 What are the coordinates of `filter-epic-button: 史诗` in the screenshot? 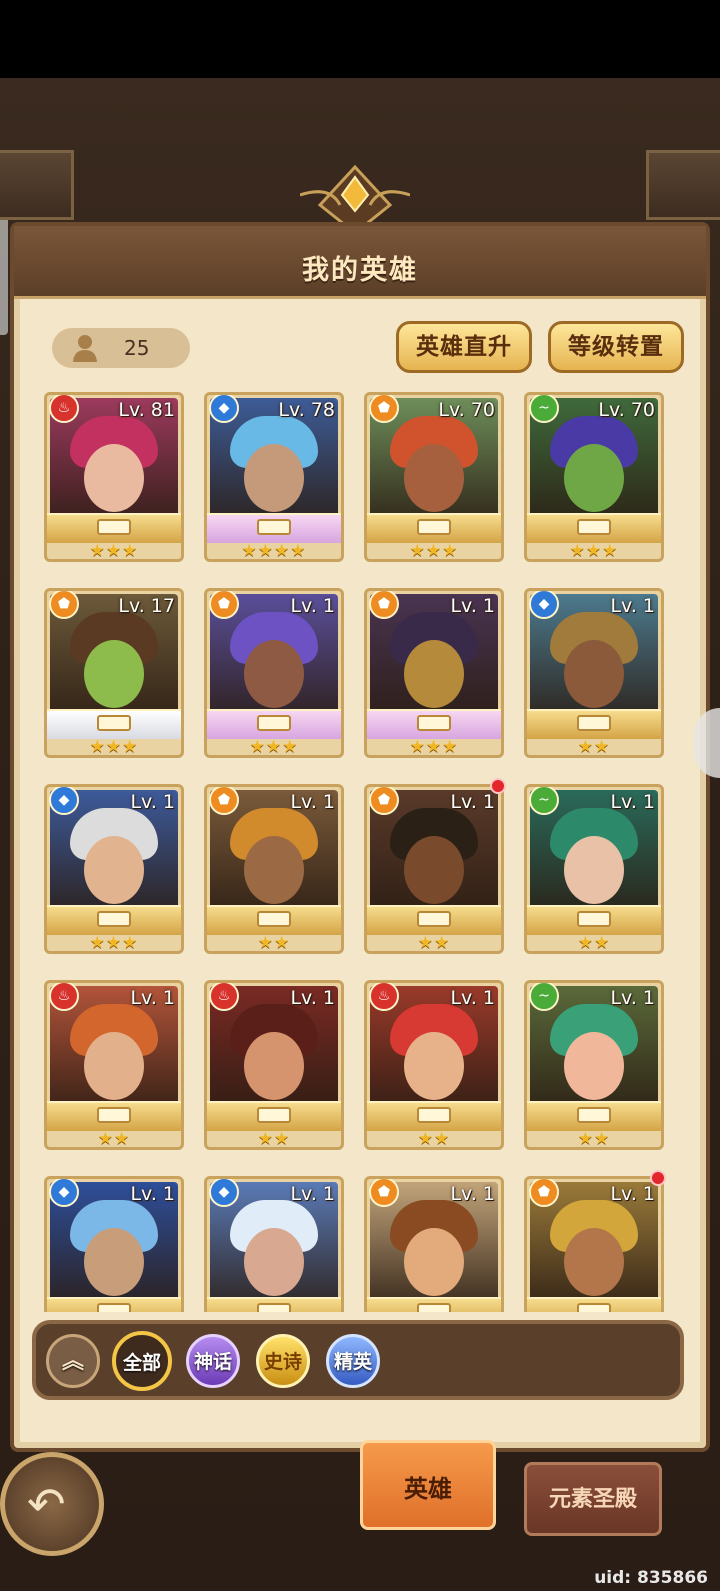 It's located at (283, 1361).